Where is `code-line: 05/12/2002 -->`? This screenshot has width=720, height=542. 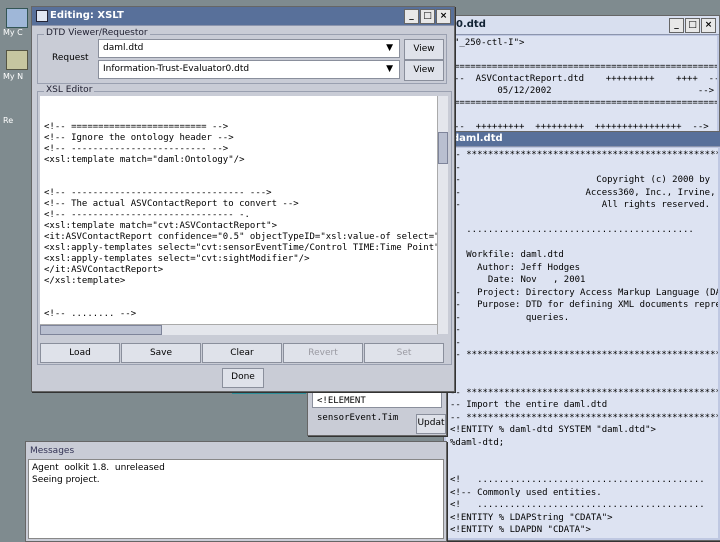 code-line: 05/12/2002 --> is located at coordinates (584, 91).